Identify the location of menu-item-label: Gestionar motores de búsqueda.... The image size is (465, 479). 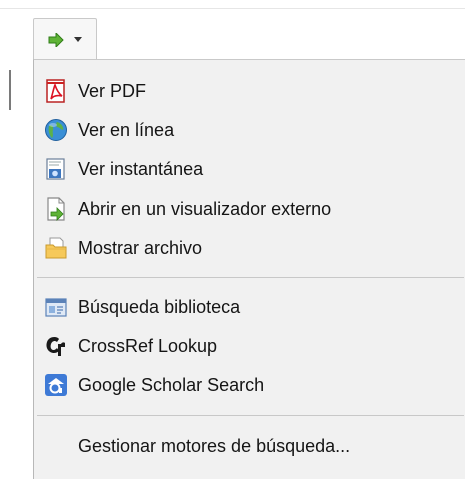
(214, 446).